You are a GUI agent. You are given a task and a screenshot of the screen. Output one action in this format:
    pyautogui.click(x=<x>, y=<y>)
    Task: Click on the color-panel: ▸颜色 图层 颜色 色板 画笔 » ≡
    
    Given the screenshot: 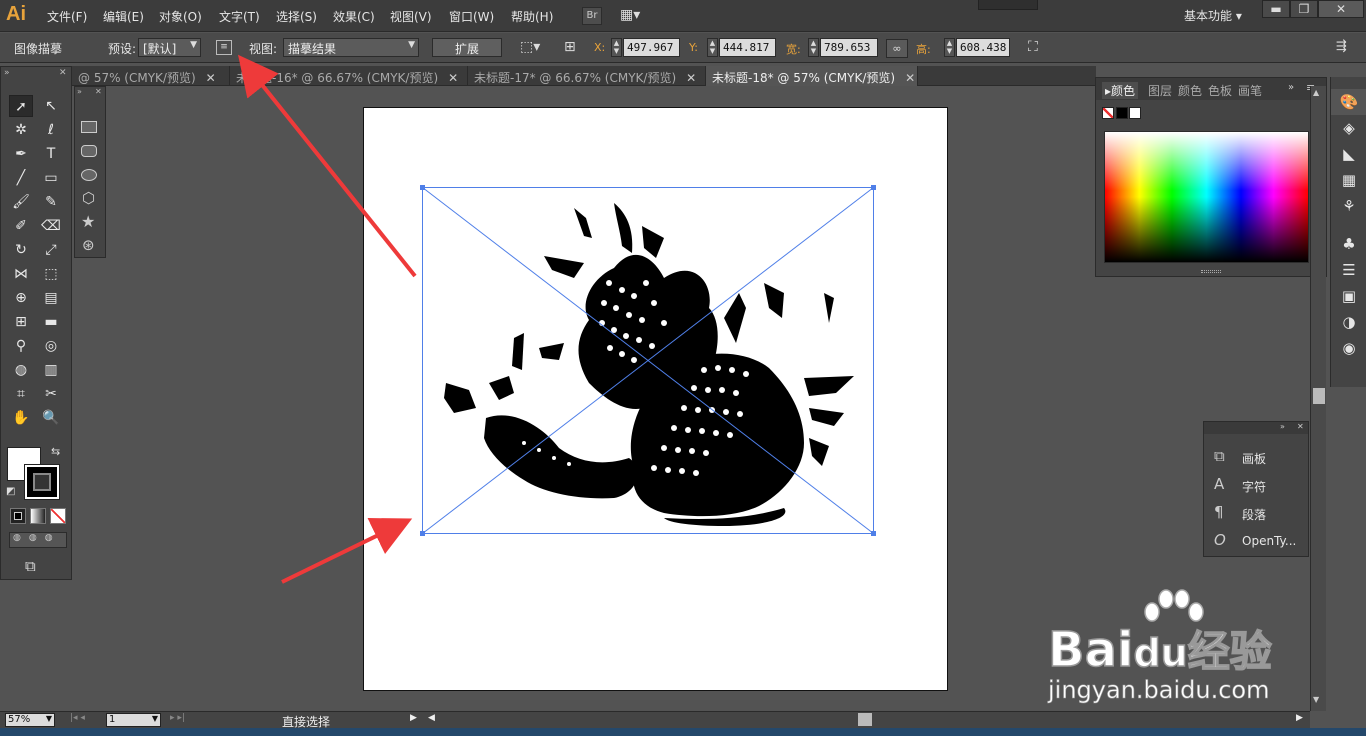 What is the action you would take?
    pyautogui.click(x=1211, y=177)
    